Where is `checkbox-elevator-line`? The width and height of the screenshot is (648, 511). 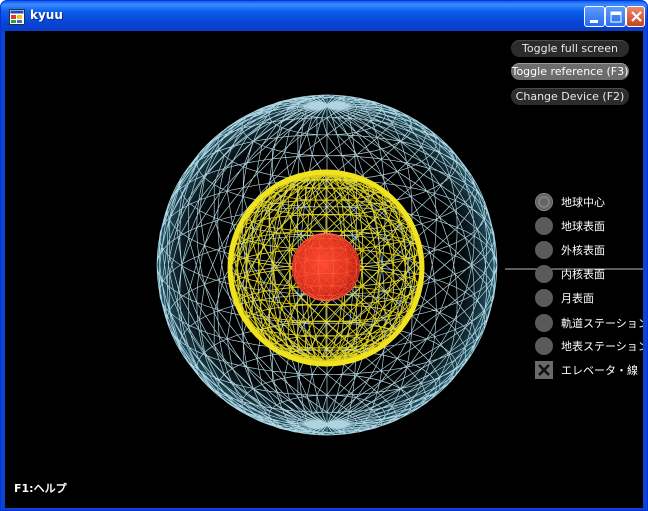 checkbox-elevator-line is located at coordinates (544, 370).